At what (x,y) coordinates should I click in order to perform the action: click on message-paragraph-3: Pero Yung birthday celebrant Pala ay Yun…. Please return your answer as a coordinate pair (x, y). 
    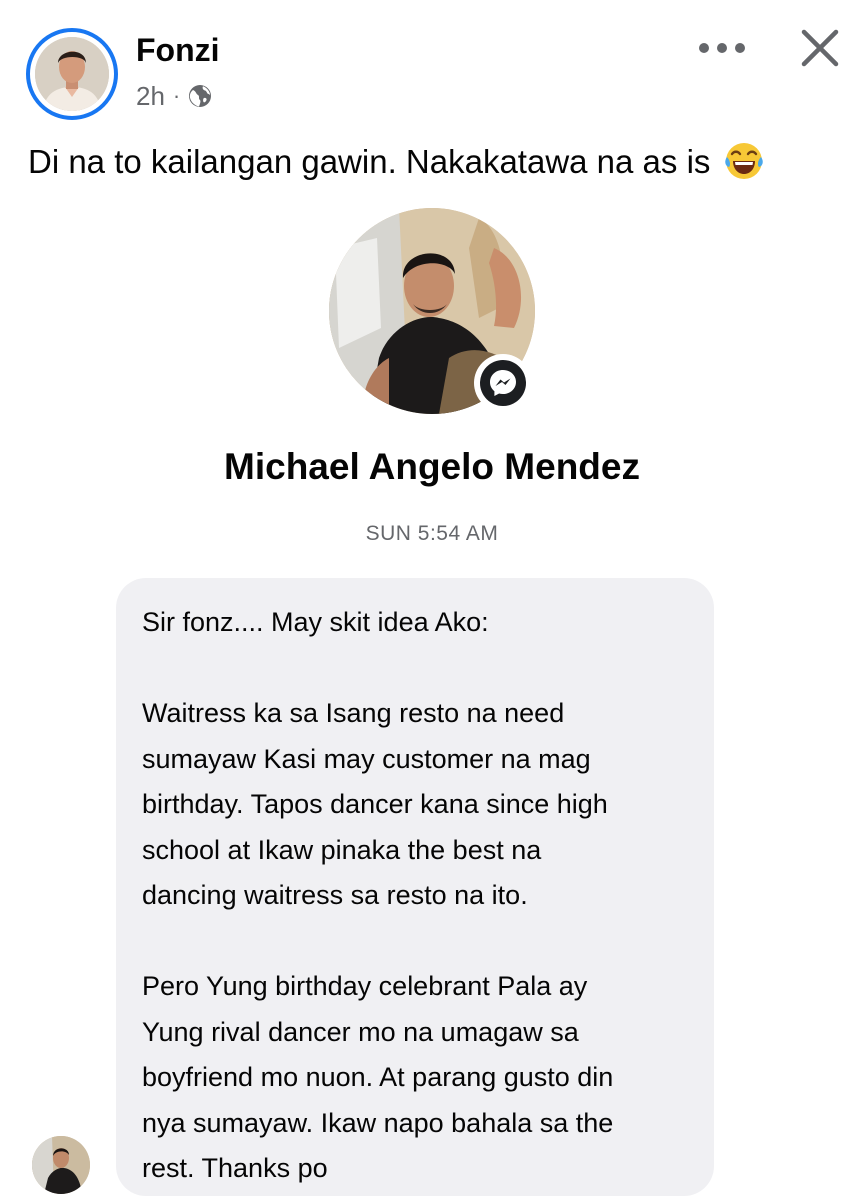
    Looking at the image, I should click on (378, 1077).